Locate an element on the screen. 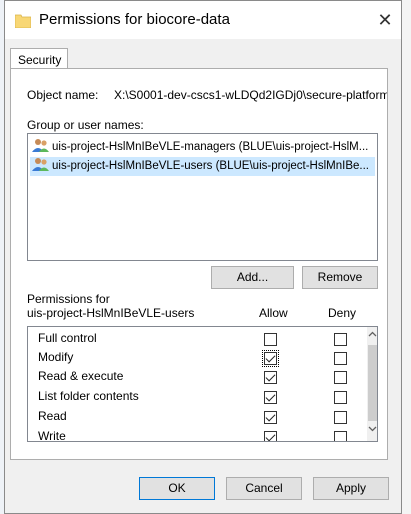 This screenshot has height=514, width=411. deny-column-header: Deny is located at coordinates (342, 313).